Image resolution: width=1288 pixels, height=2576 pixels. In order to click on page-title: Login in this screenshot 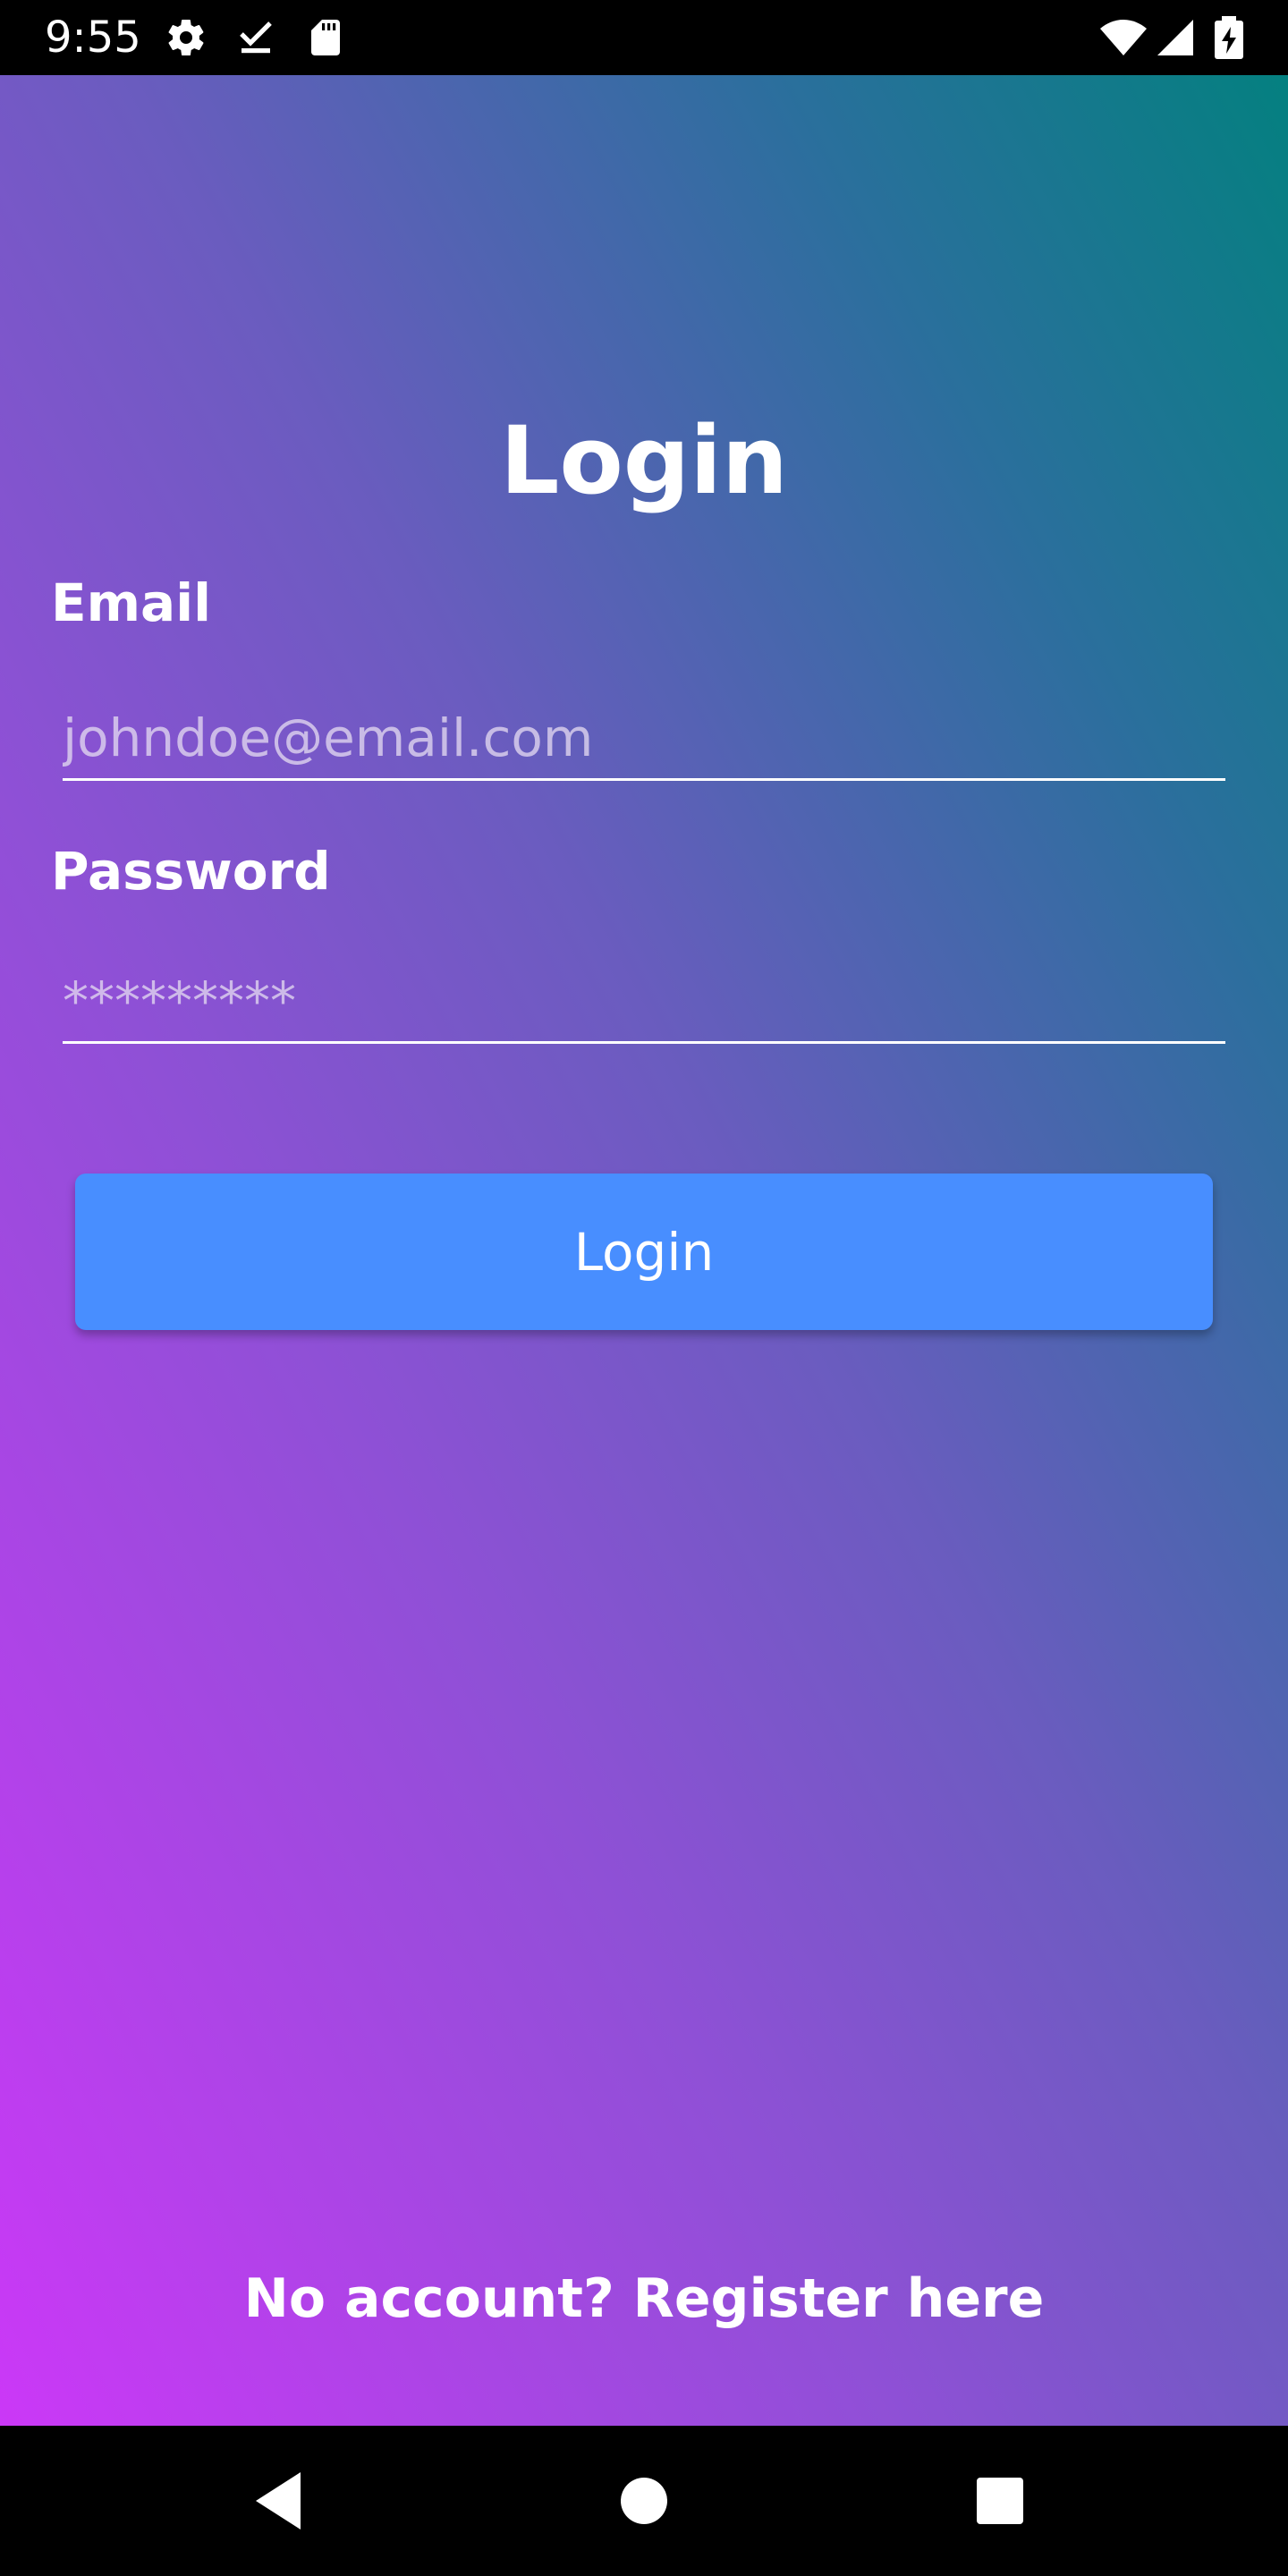, I will do `click(644, 460)`.